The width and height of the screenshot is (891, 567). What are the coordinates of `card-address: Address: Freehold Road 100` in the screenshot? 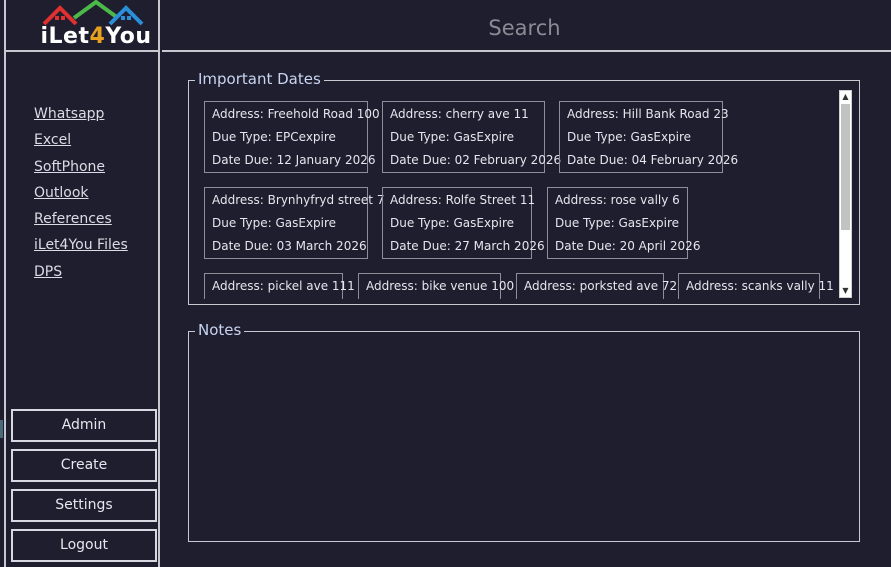 It's located at (296, 114).